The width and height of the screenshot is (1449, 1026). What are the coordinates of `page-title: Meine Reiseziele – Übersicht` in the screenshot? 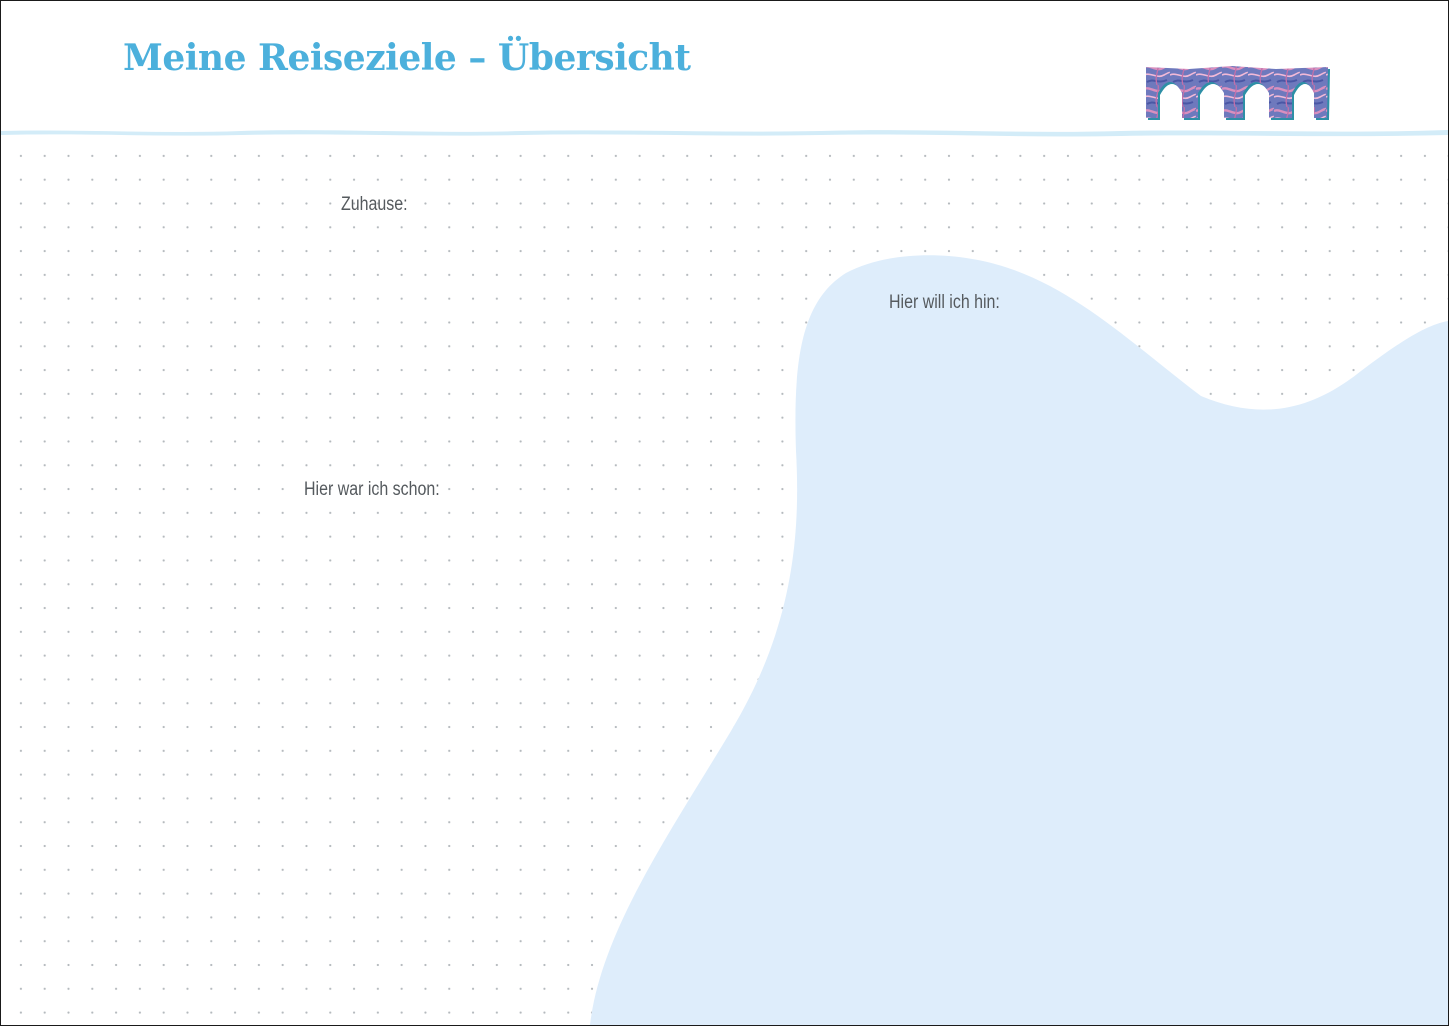 It's located at (407, 58).